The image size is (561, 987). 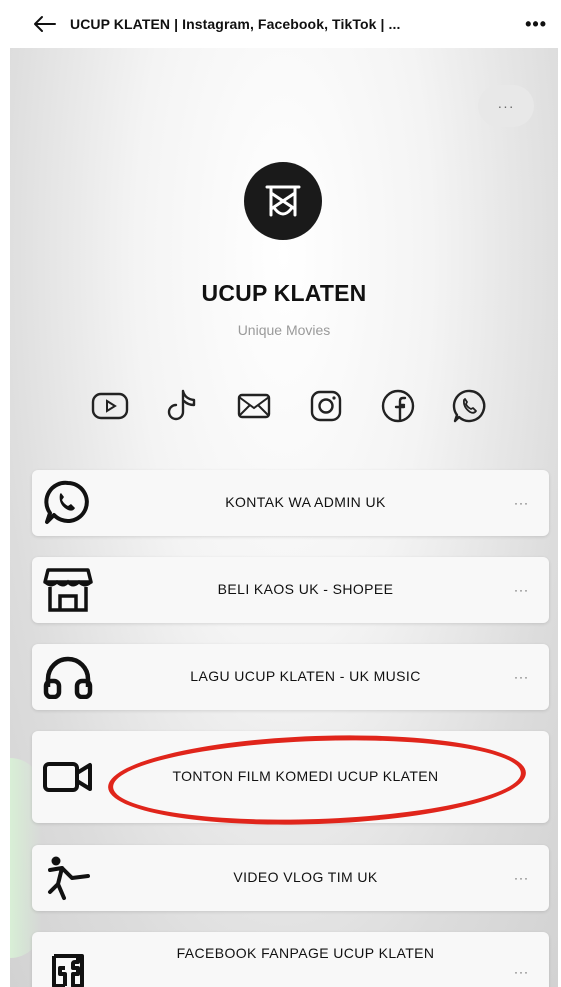 What do you see at coordinates (44, 24) in the screenshot?
I see `back-arrow-icon` at bounding box center [44, 24].